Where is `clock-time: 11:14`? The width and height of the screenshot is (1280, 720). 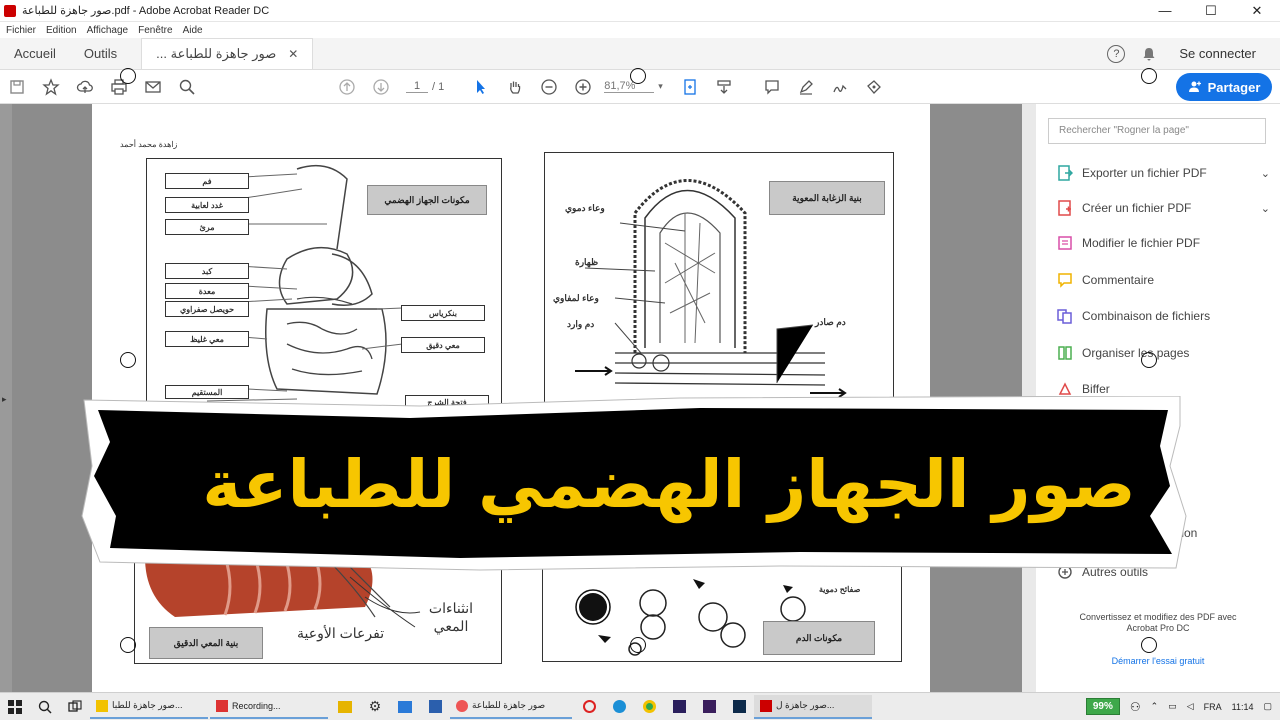 clock-time: 11:14 is located at coordinates (1243, 707).